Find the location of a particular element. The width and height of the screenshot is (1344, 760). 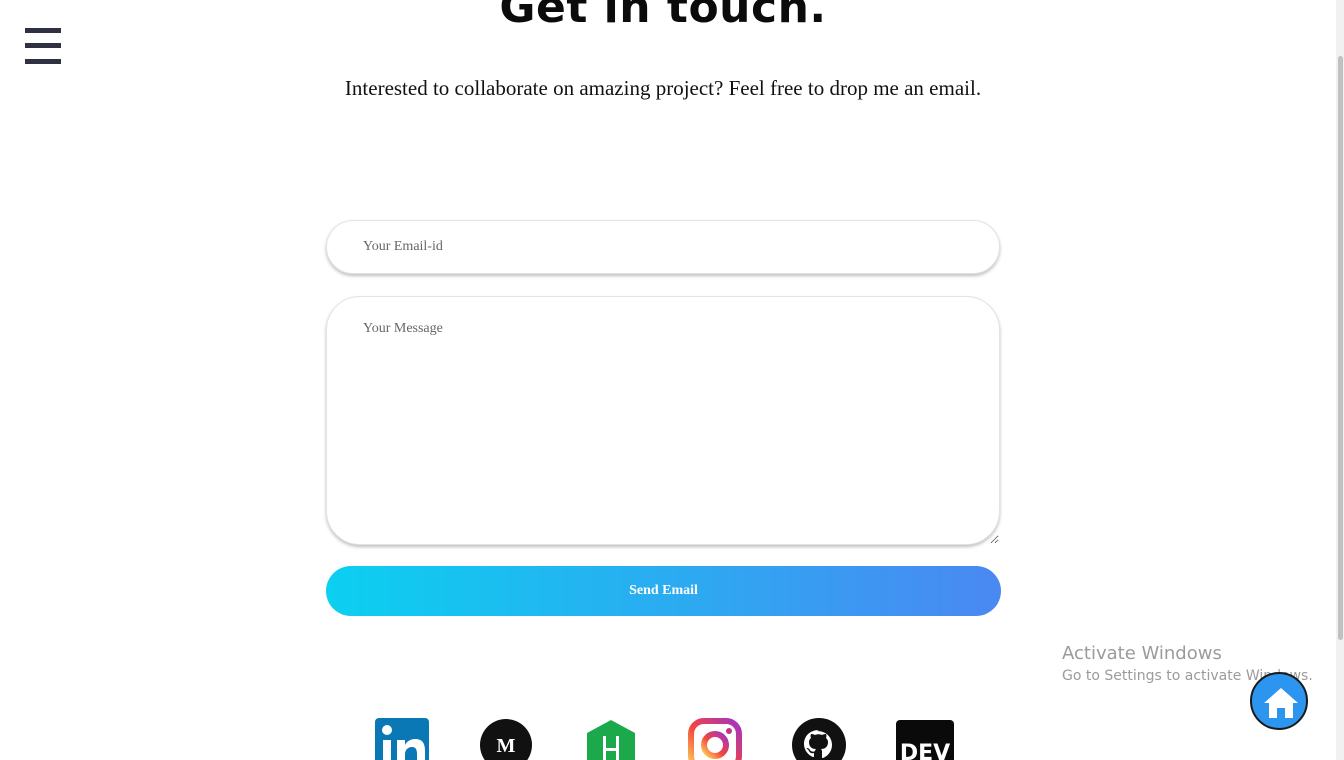

linkedin-link is located at coordinates (403, 739).